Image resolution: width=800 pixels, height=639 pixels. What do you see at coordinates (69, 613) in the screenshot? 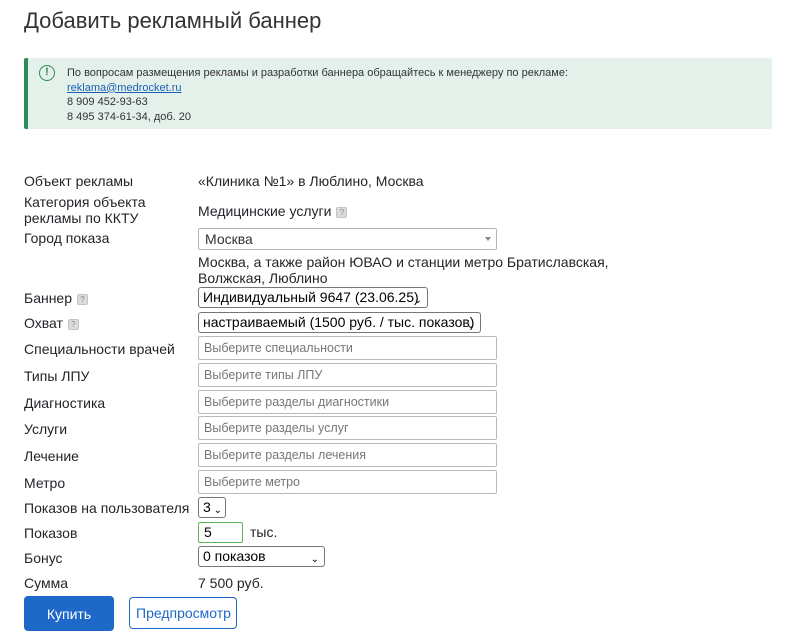
I see `buy-button: Купить` at bounding box center [69, 613].